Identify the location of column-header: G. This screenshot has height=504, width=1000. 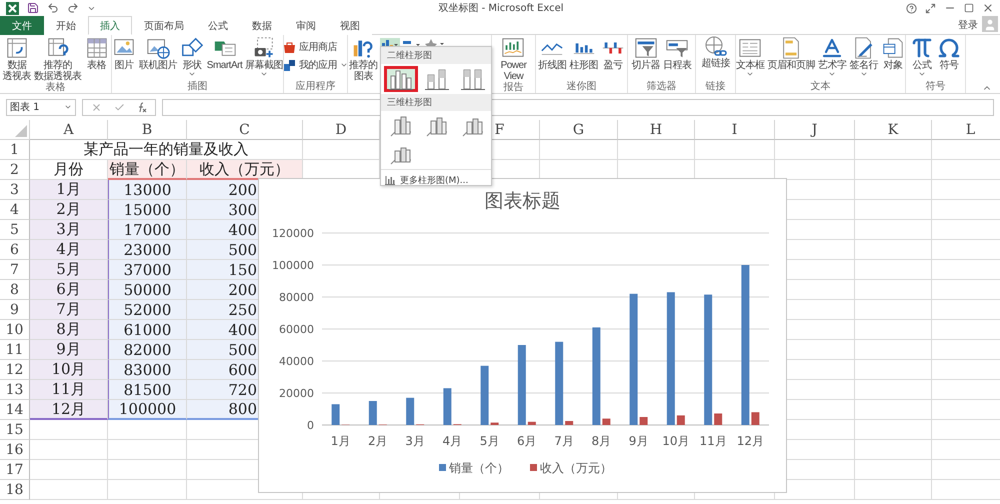
(579, 130).